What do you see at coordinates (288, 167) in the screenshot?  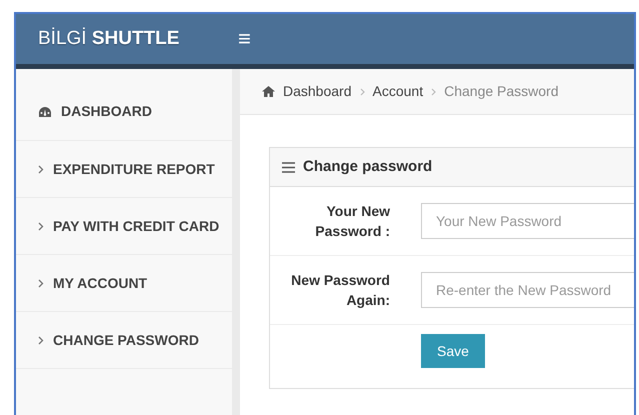 I see `list-icon` at bounding box center [288, 167].